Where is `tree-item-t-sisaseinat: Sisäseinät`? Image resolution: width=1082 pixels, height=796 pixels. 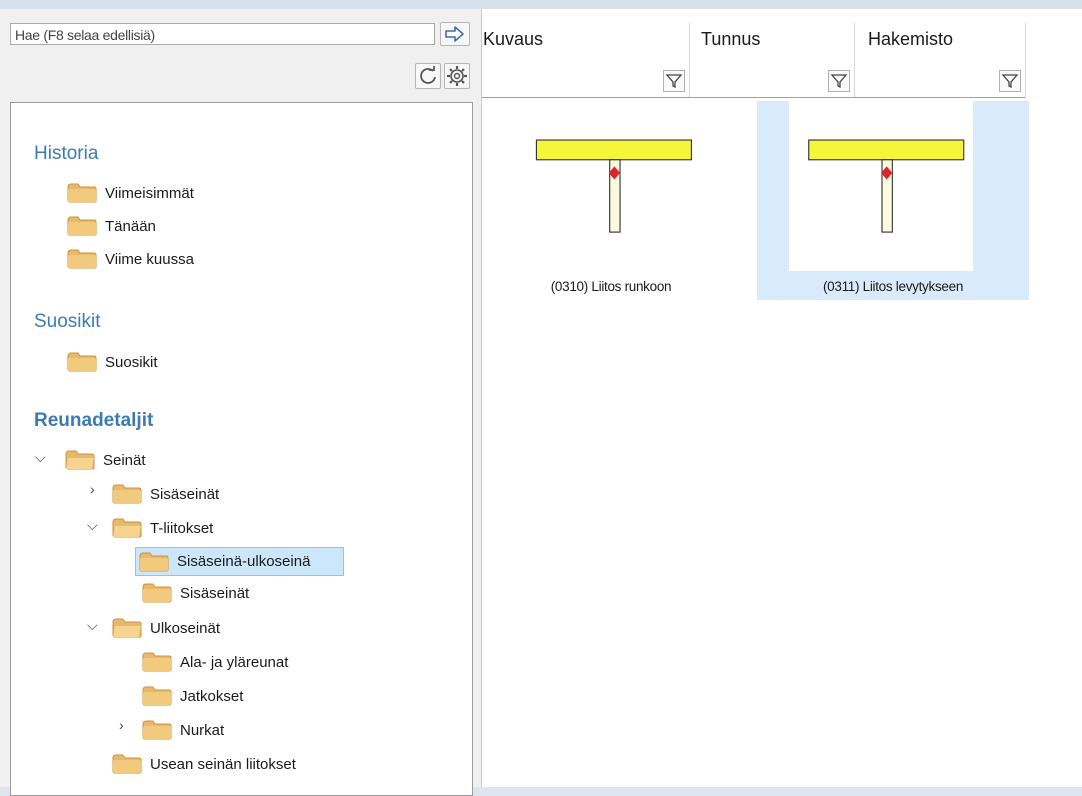
tree-item-t-sisaseinat: Sisäseinät is located at coordinates (195, 593).